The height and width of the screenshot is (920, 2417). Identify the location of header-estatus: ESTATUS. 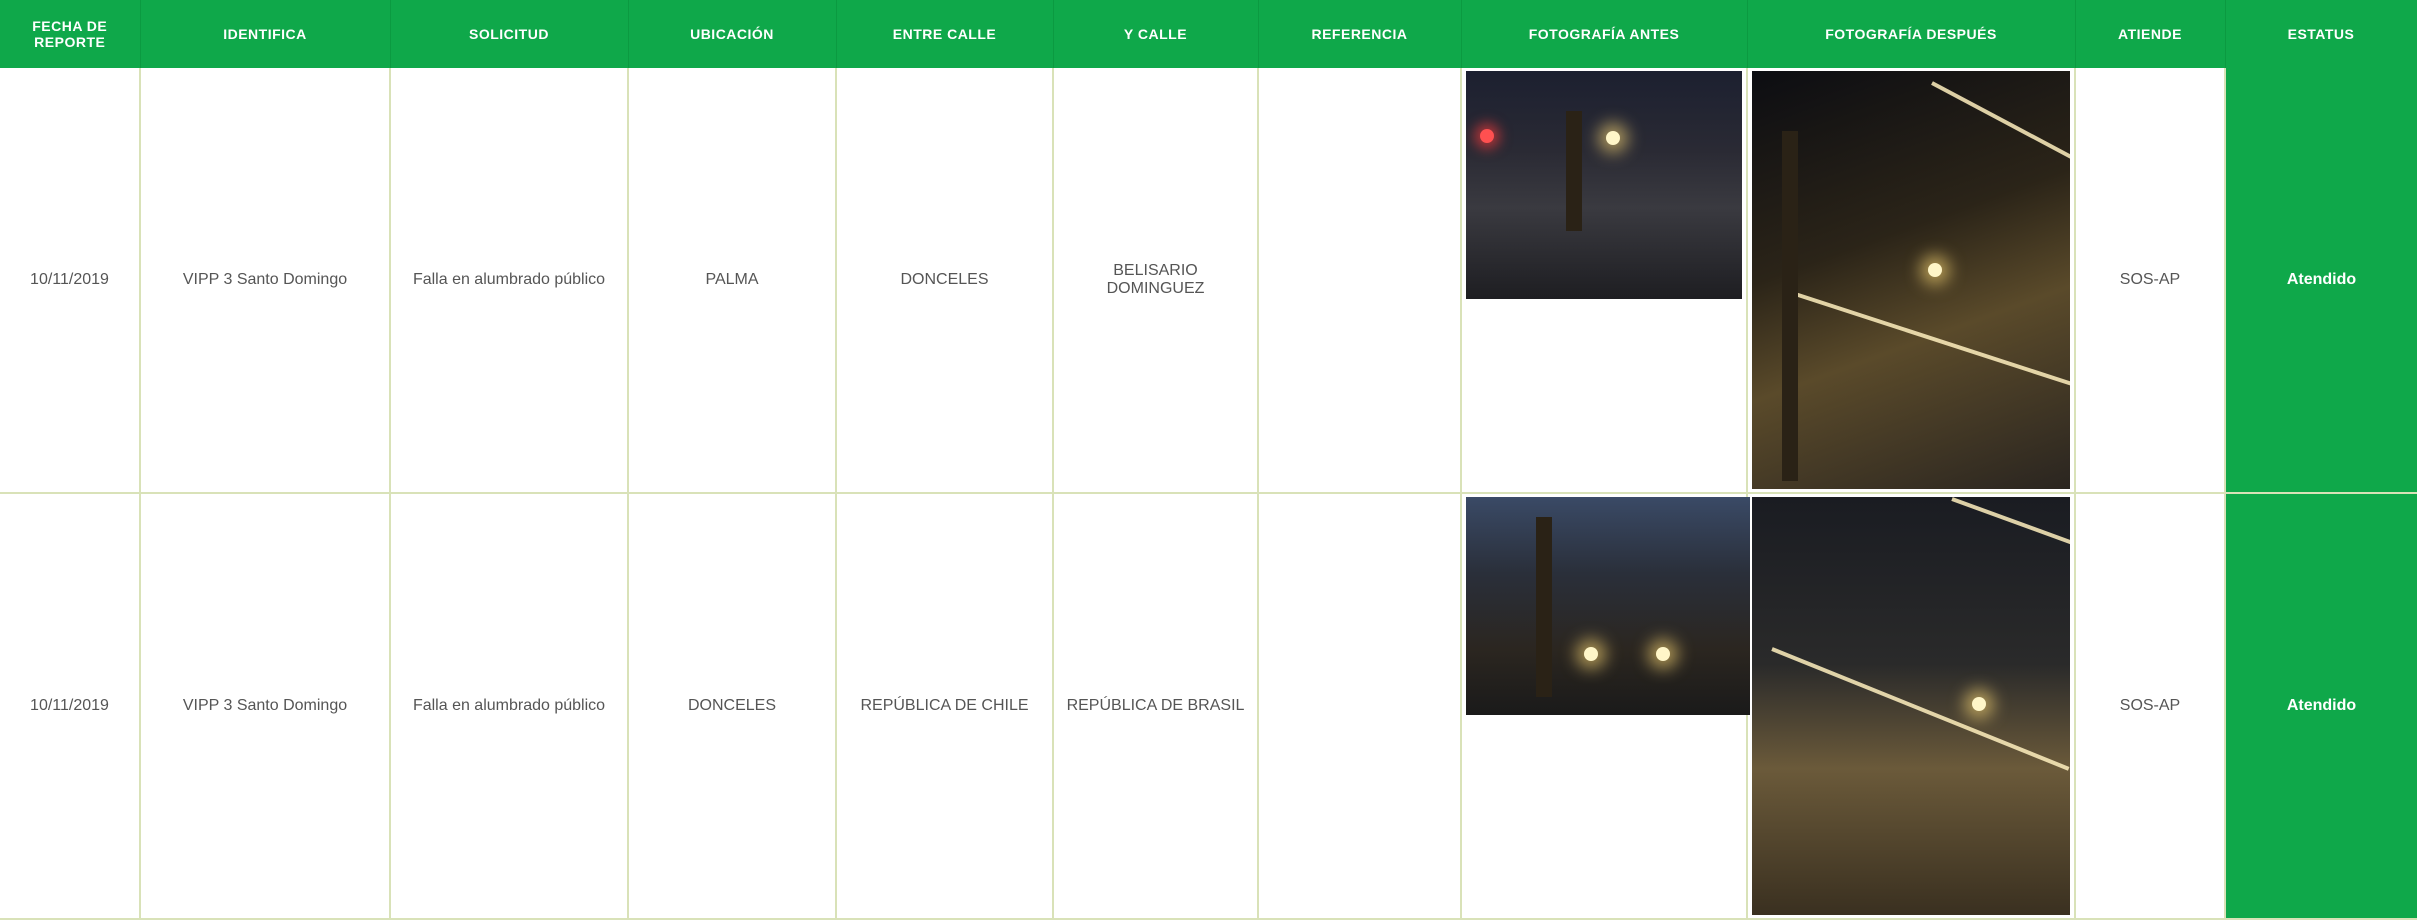
(2321, 34).